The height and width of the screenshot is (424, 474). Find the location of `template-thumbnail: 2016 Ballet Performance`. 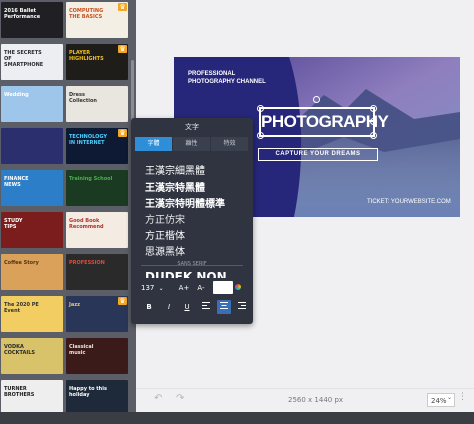

template-thumbnail: 2016 Ballet Performance is located at coordinates (32, 20).